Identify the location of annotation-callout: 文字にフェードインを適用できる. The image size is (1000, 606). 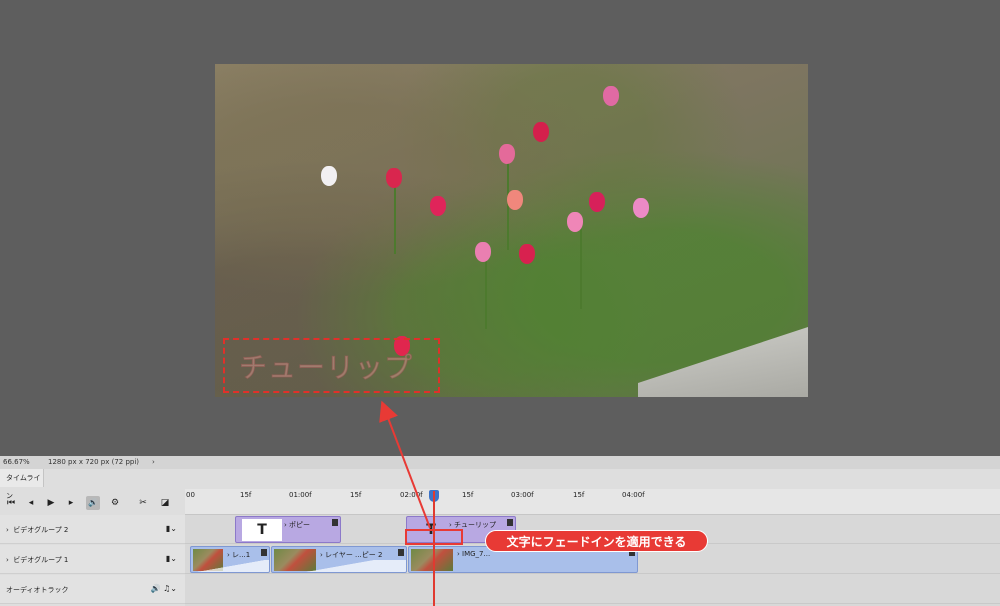
(596, 541).